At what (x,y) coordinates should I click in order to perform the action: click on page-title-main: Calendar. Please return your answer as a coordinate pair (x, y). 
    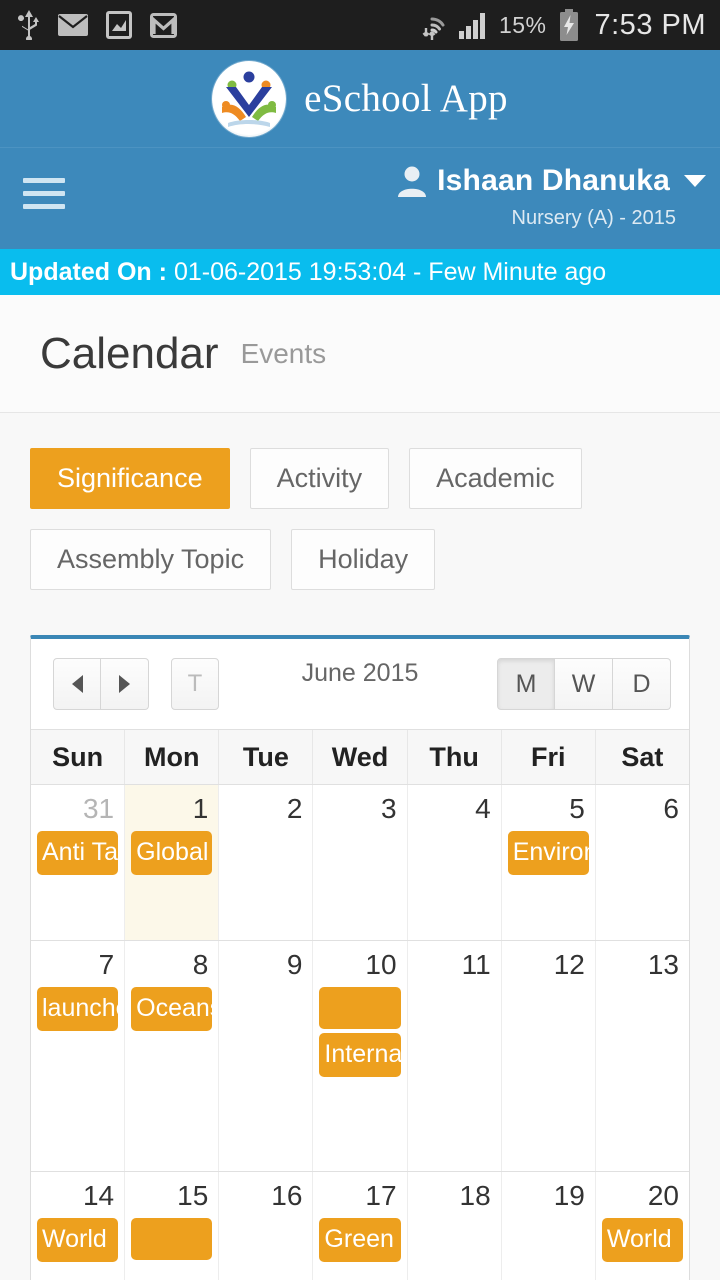
    Looking at the image, I should click on (129, 353).